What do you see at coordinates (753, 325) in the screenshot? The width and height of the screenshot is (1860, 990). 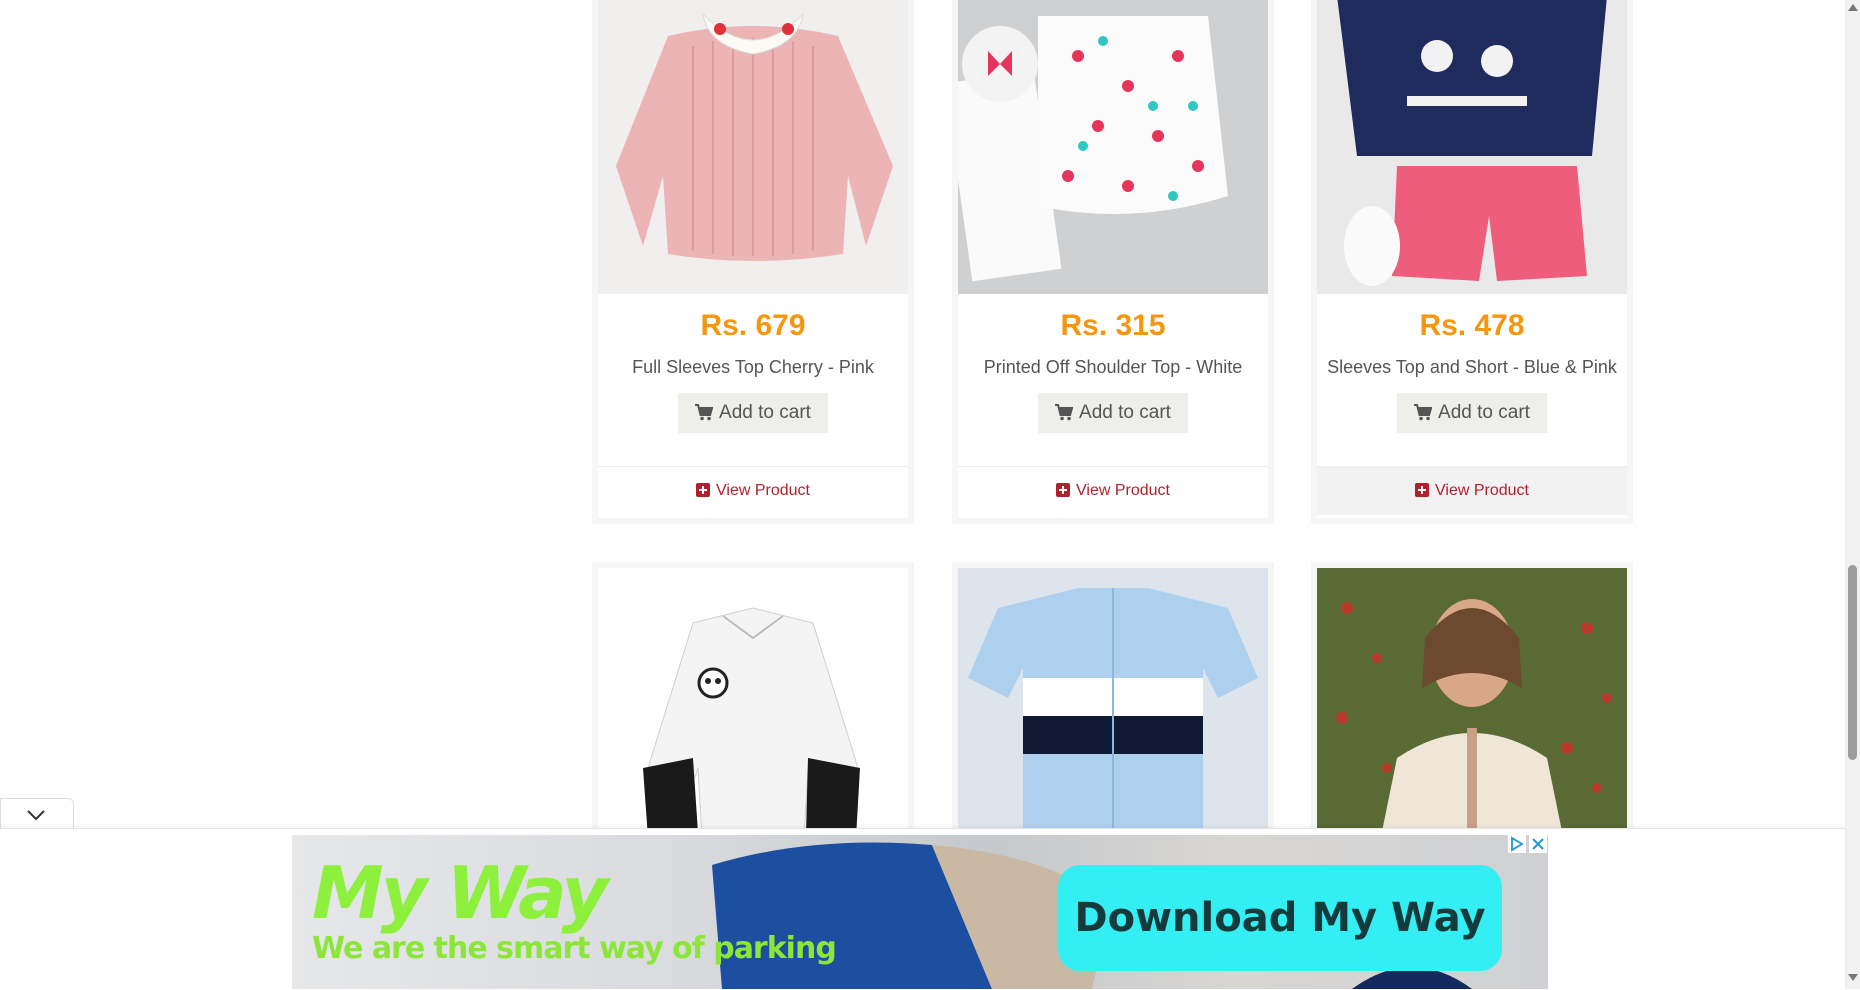 I see `product-price: Rs. 679` at bounding box center [753, 325].